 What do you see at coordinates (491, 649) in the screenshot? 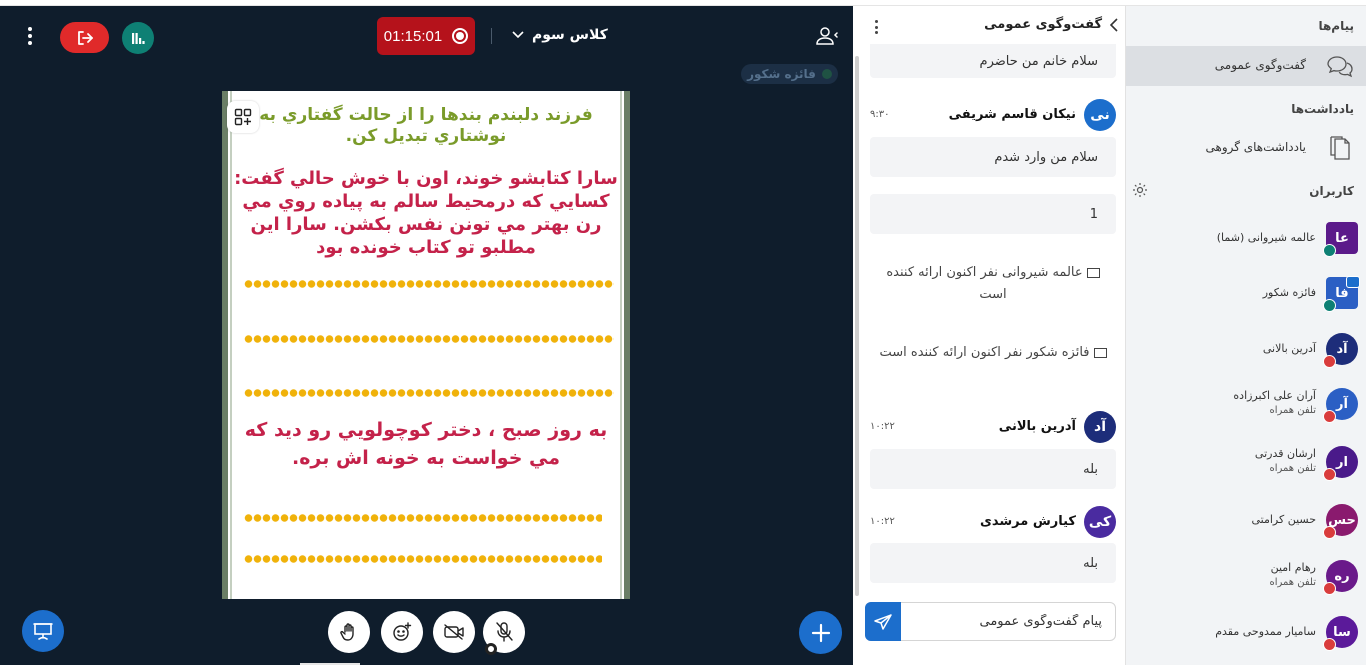
I see `mic-status-dot` at bounding box center [491, 649].